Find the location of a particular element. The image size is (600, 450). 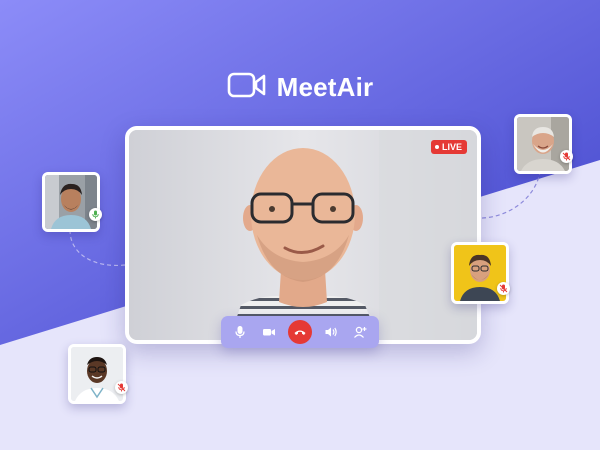

video-camera-logo-icon is located at coordinates (247, 87).